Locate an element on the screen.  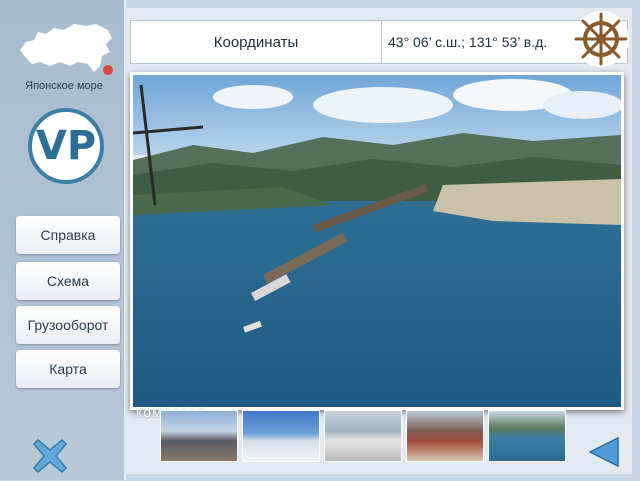
russia-map-icon is located at coordinates (66, 48).